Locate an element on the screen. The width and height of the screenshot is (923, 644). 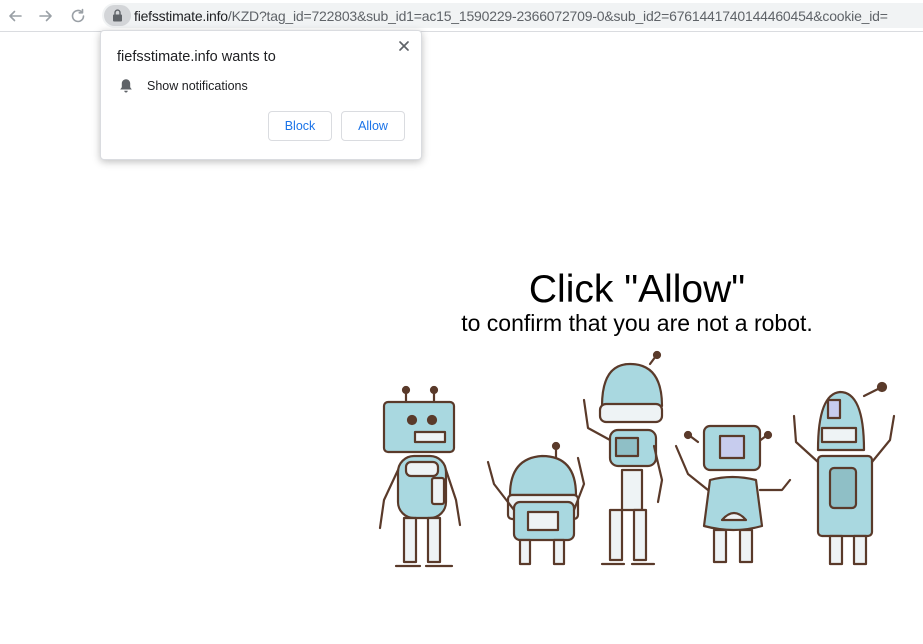
reload-icon is located at coordinates (78, 16).